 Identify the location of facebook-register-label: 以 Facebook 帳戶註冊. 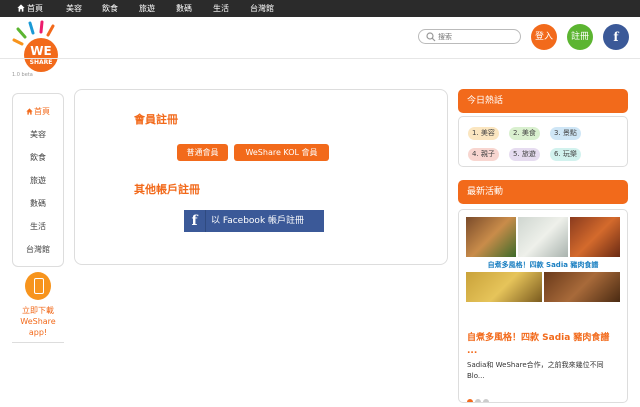
(258, 221).